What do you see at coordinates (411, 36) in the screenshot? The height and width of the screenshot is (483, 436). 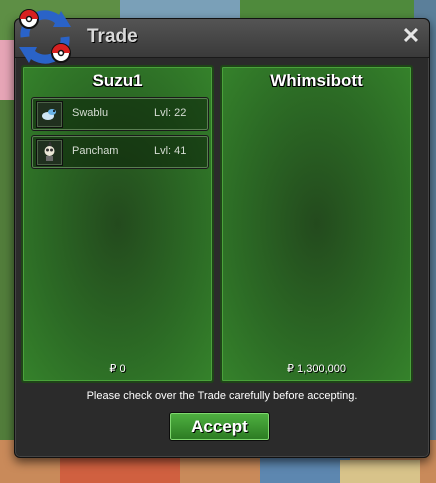 I see `close-icon: ✕` at bounding box center [411, 36].